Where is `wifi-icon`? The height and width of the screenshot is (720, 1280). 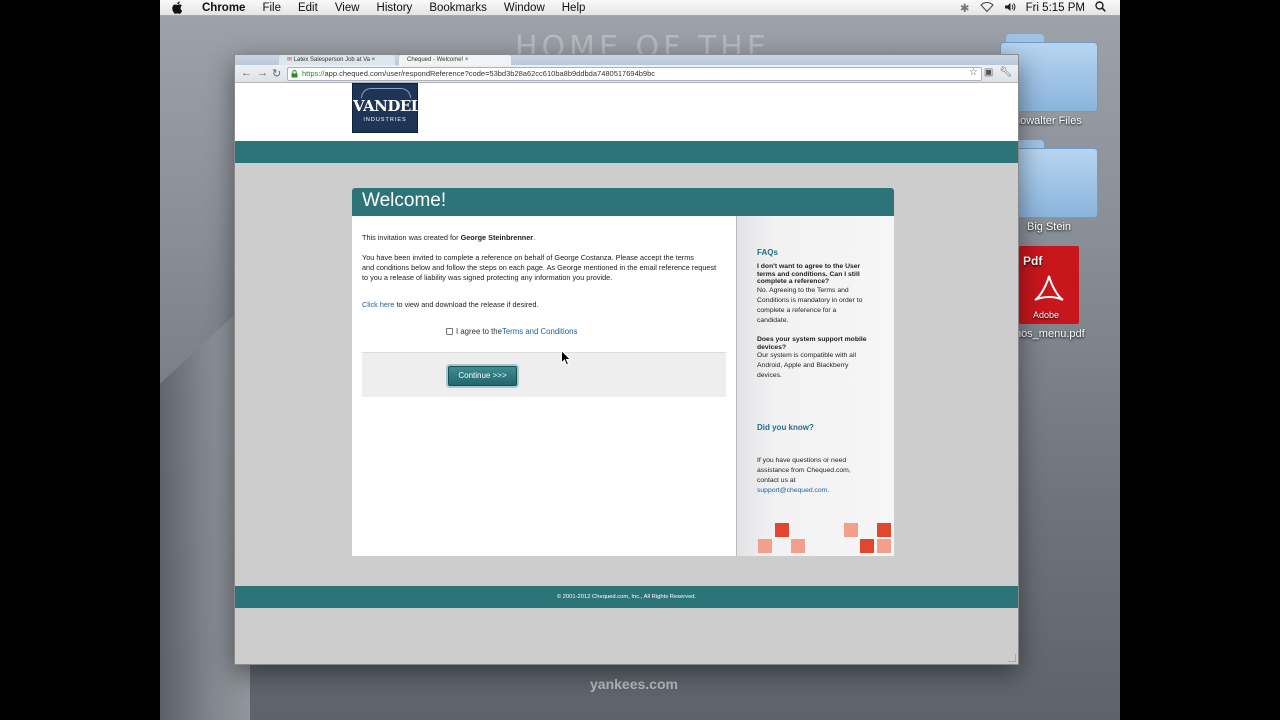 wifi-icon is located at coordinates (986, 8).